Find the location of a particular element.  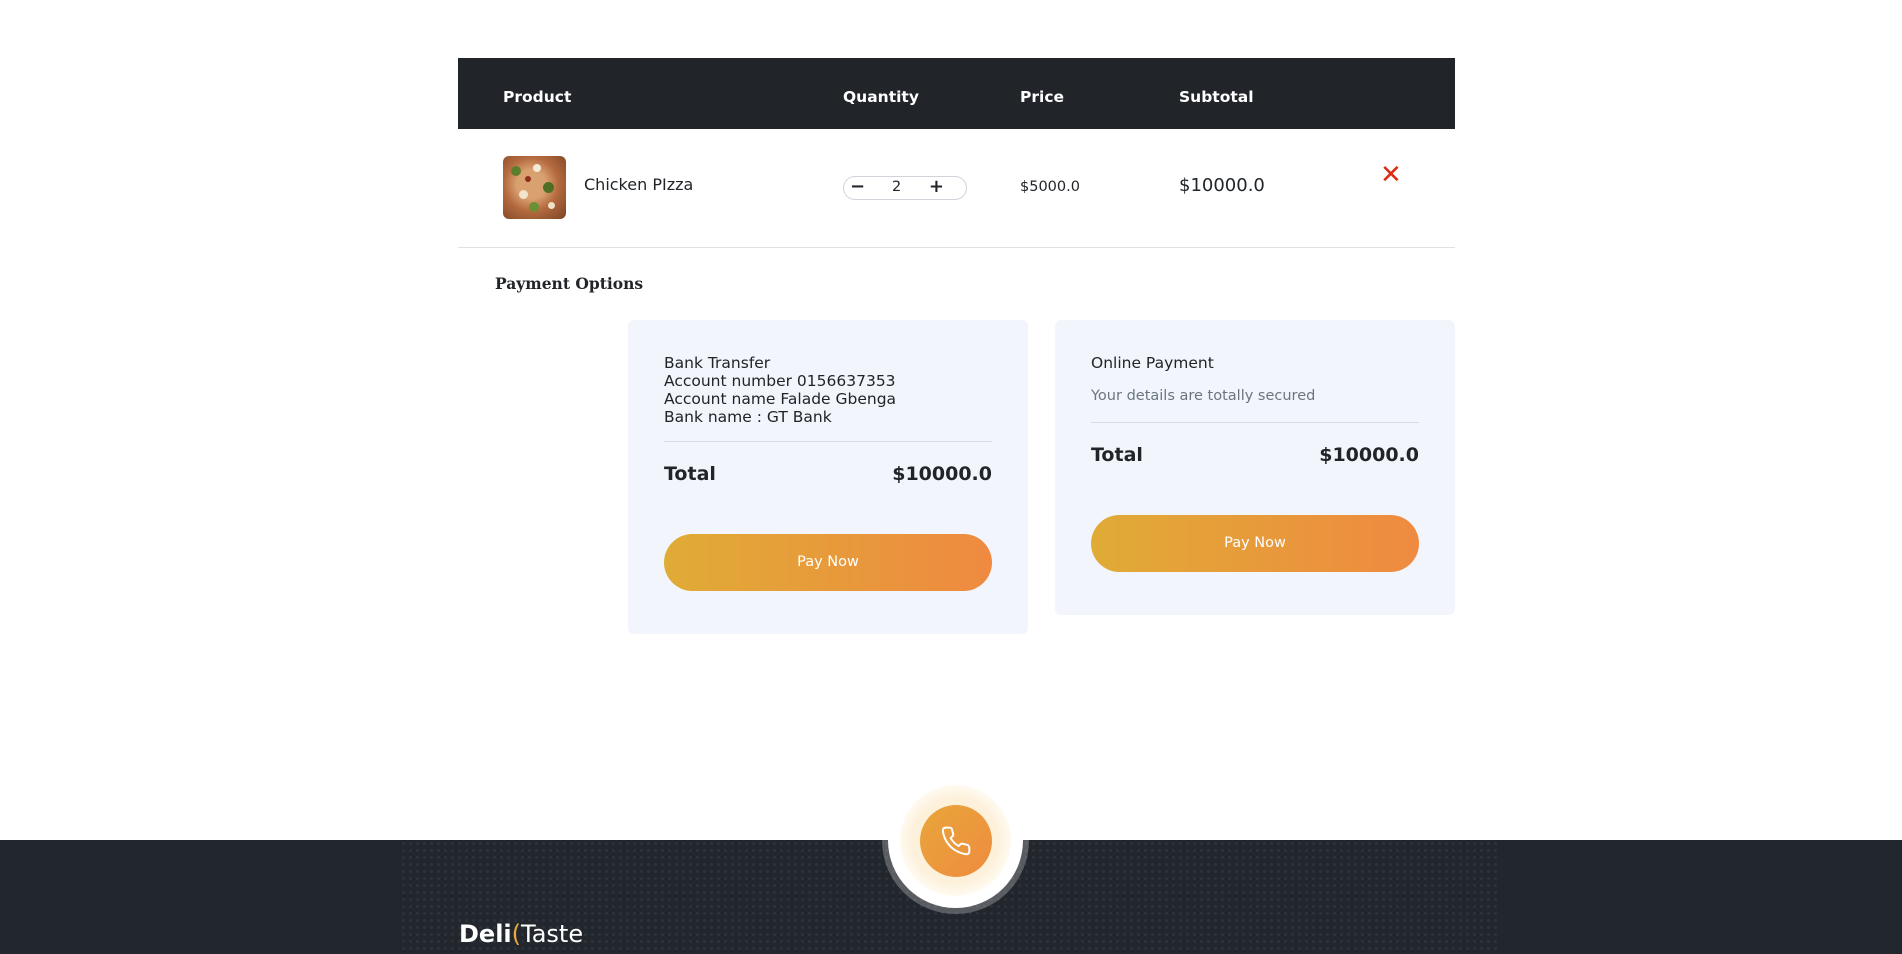

online-payment-subtitle: Your details are totally secured is located at coordinates (1203, 396).